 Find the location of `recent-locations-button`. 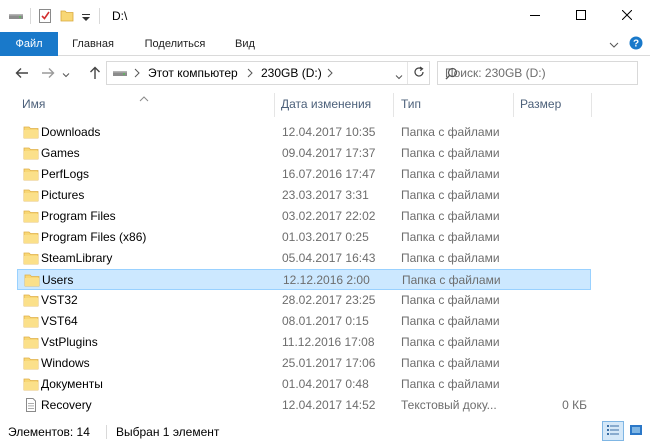

recent-locations-button is located at coordinates (66, 74).